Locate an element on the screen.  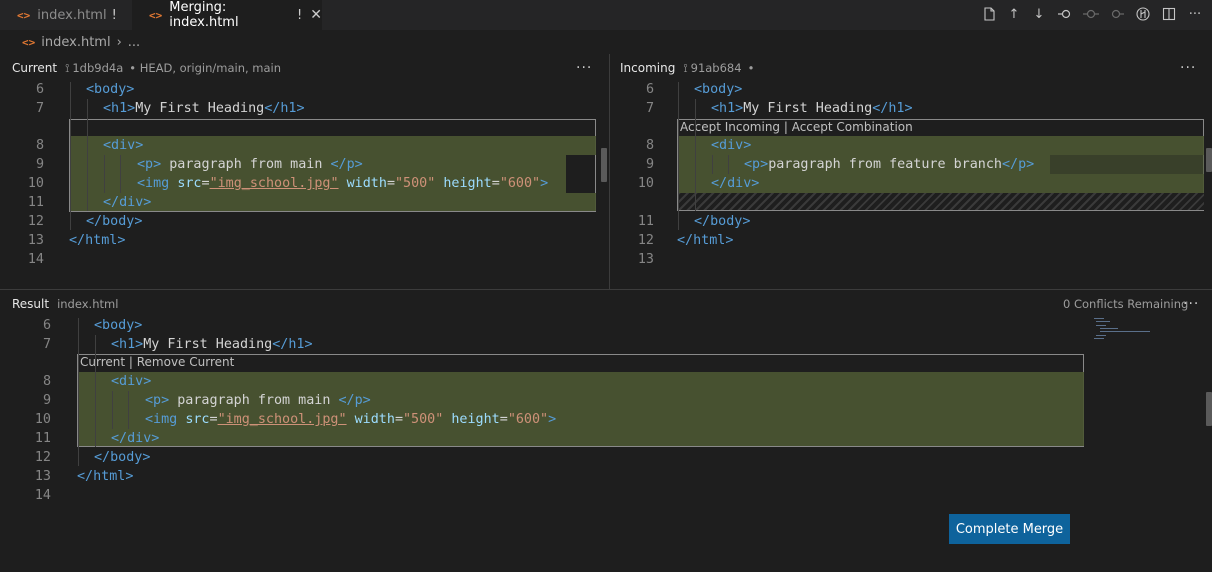
code-token: > is located at coordinates (552, 419).